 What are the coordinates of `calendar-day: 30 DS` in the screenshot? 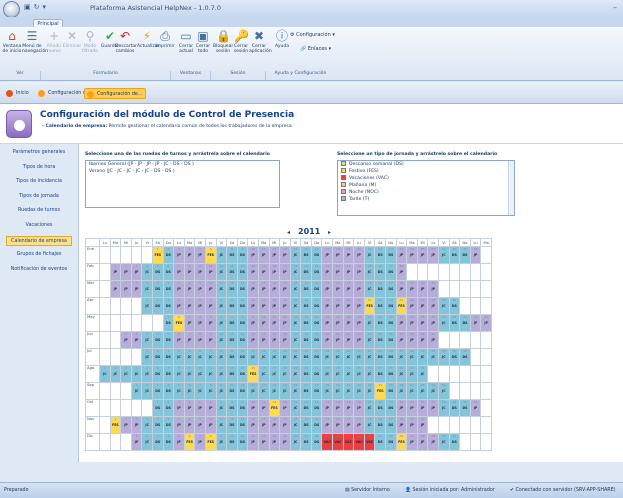 It's located at (454, 357).